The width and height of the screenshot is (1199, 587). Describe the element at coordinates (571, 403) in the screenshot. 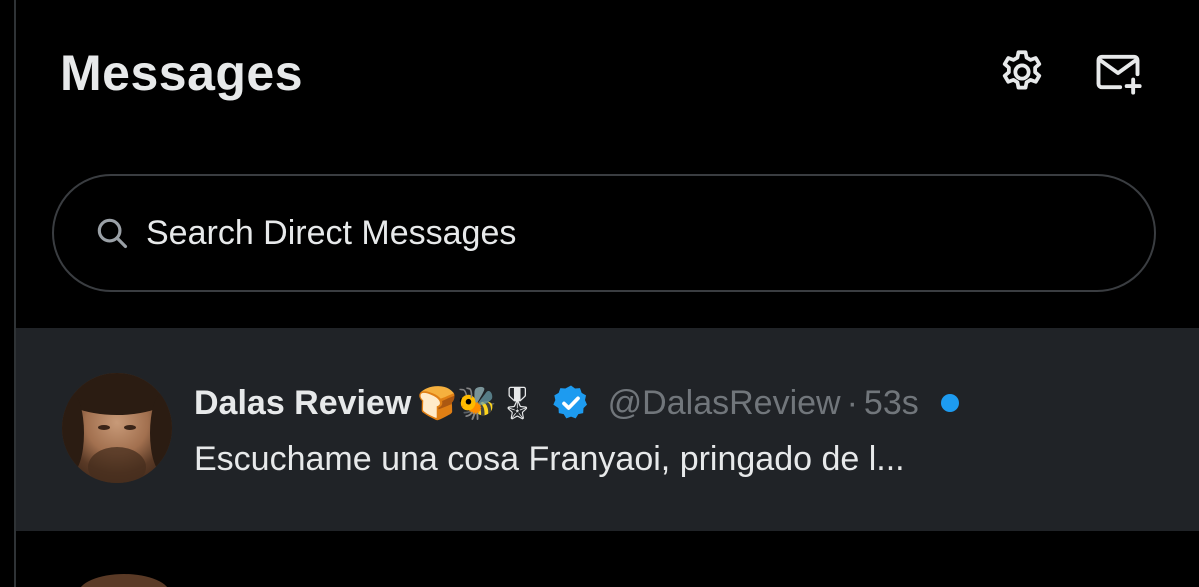

I see `verified-badge-icon` at that location.